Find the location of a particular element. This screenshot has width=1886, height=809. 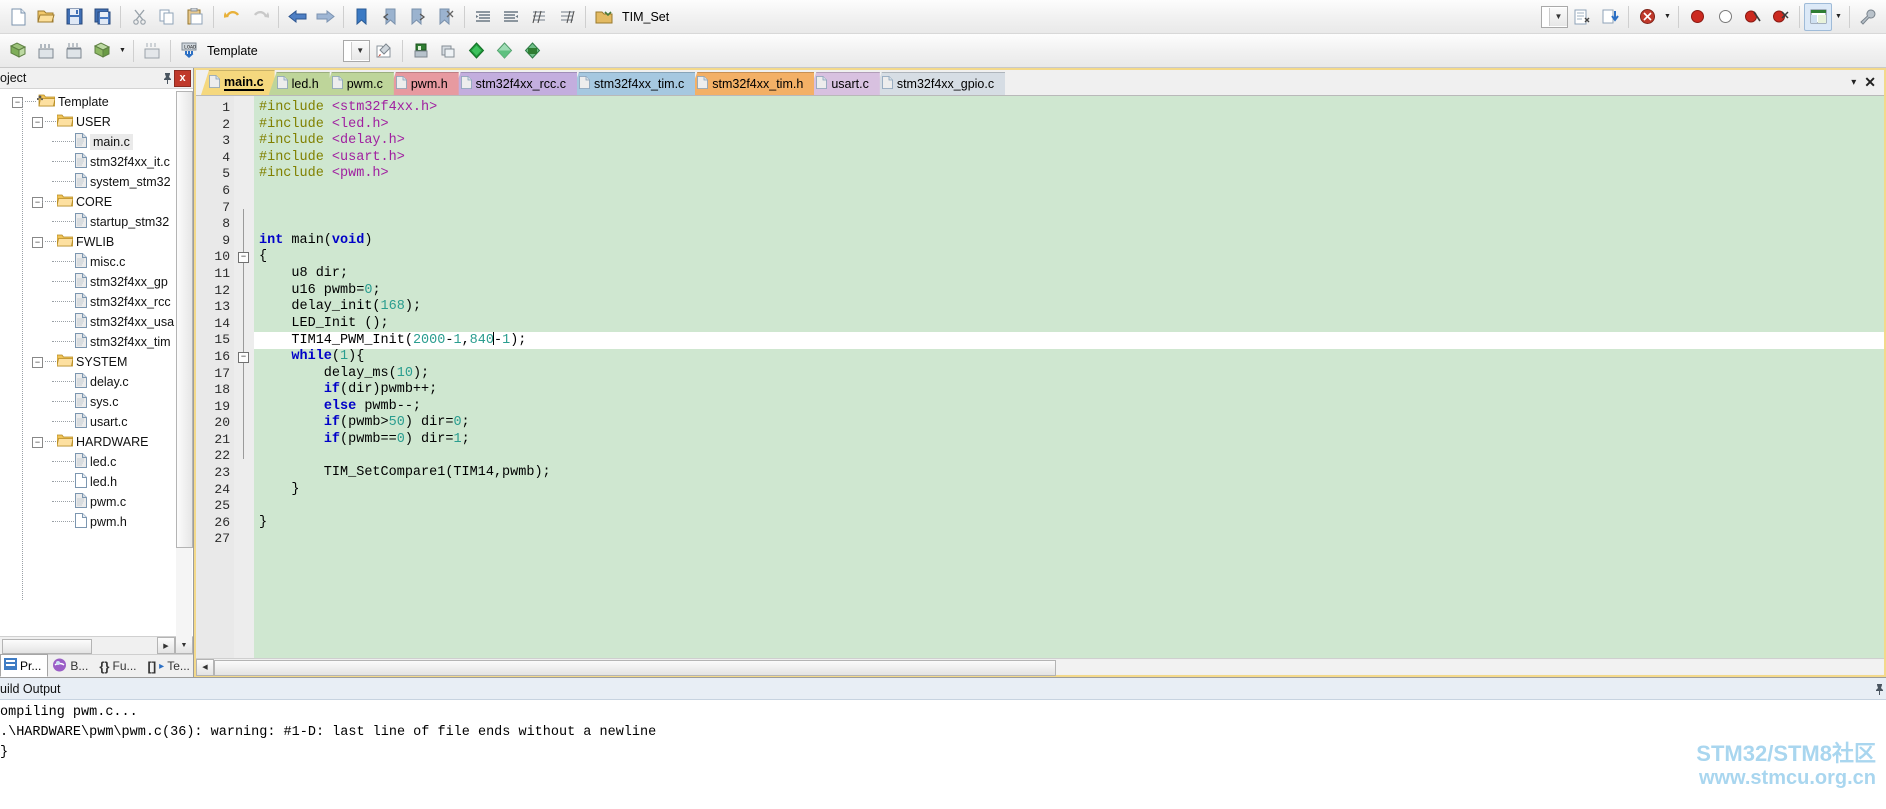

navigate-back-icon is located at coordinates (297, 17).